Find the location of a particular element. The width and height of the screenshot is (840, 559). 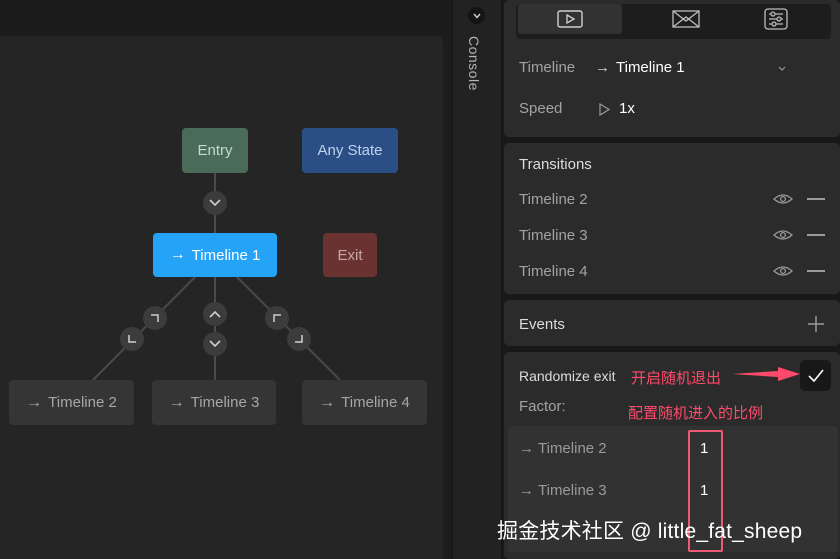

timeline-field-label: Timeline is located at coordinates (547, 67).